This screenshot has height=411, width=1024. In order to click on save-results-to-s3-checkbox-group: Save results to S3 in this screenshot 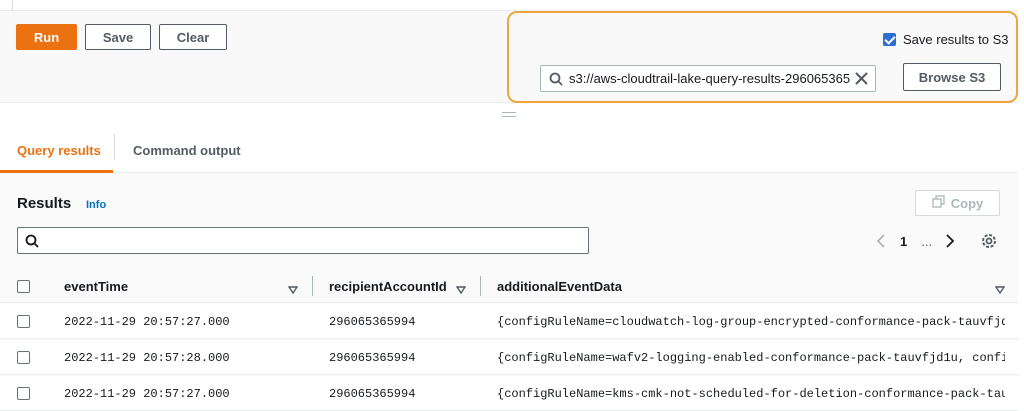, I will do `click(946, 39)`.